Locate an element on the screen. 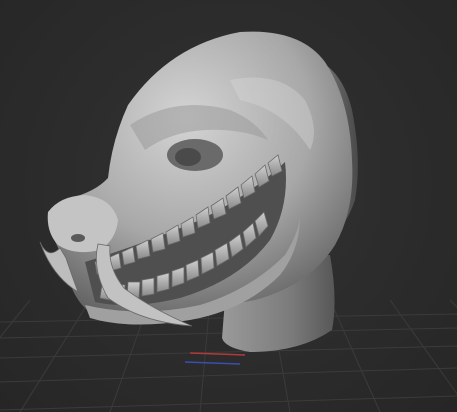 This screenshot has width=457, height=412. nostril is located at coordinates (78, 238).